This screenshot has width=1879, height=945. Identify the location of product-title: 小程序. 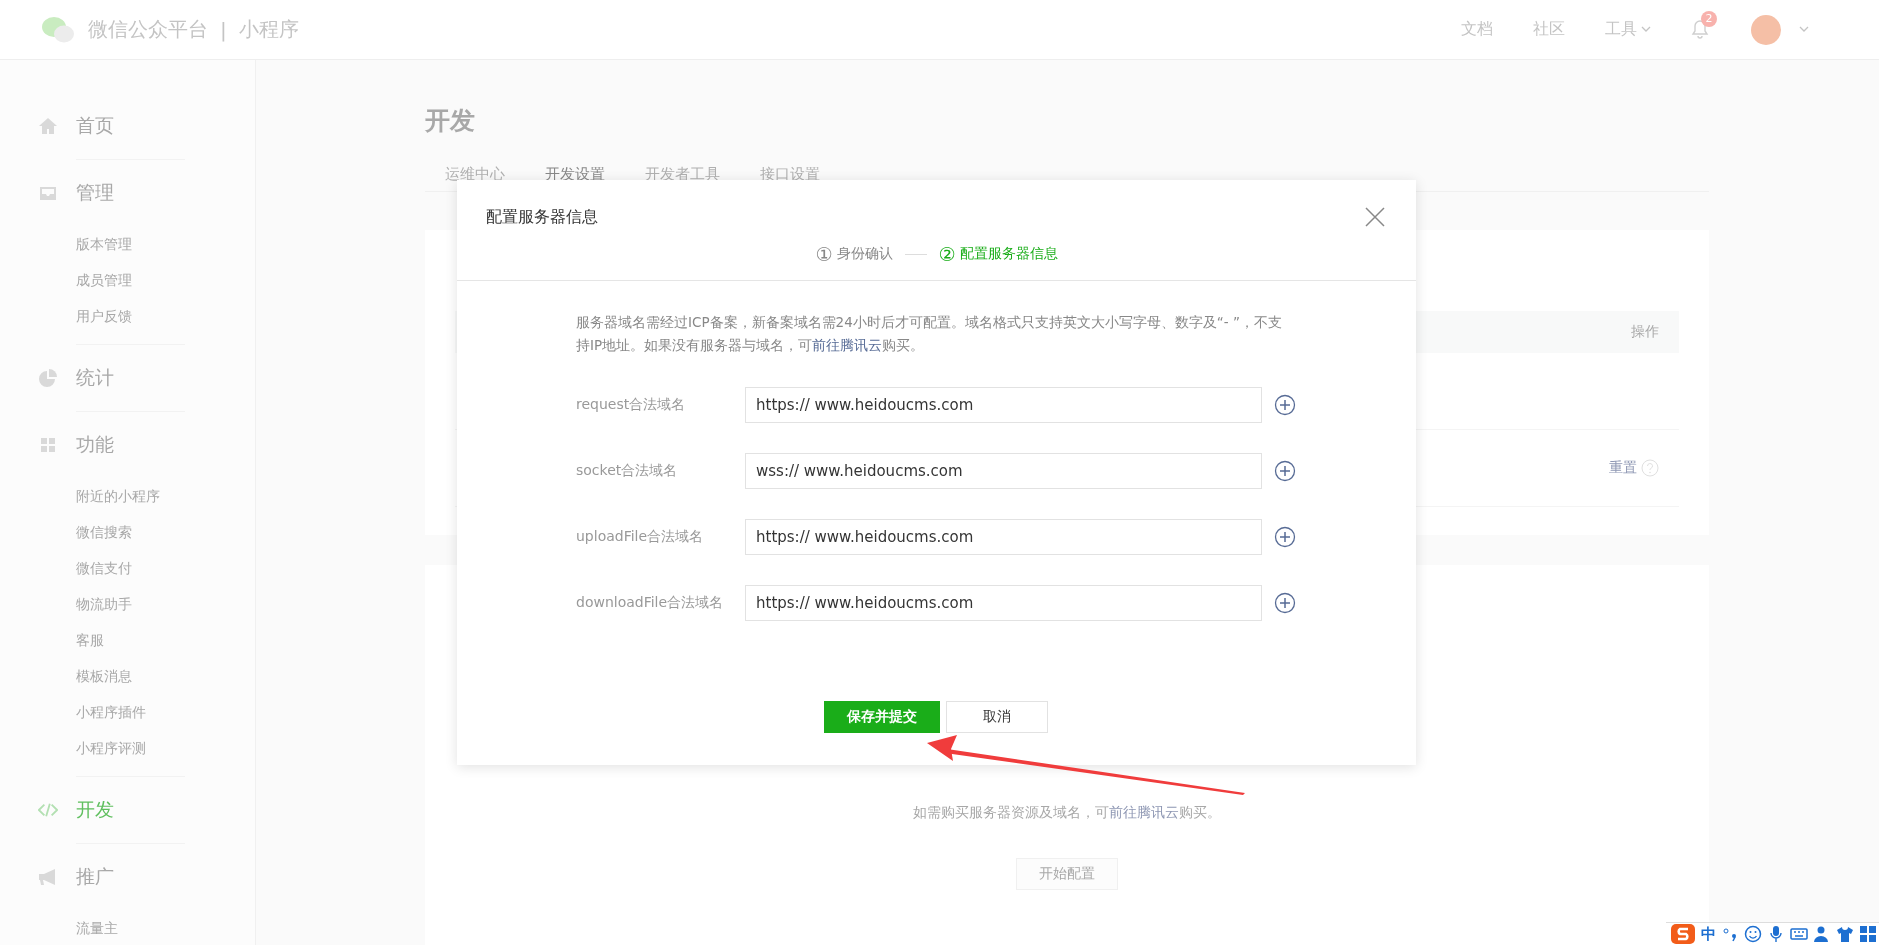
(268, 29).